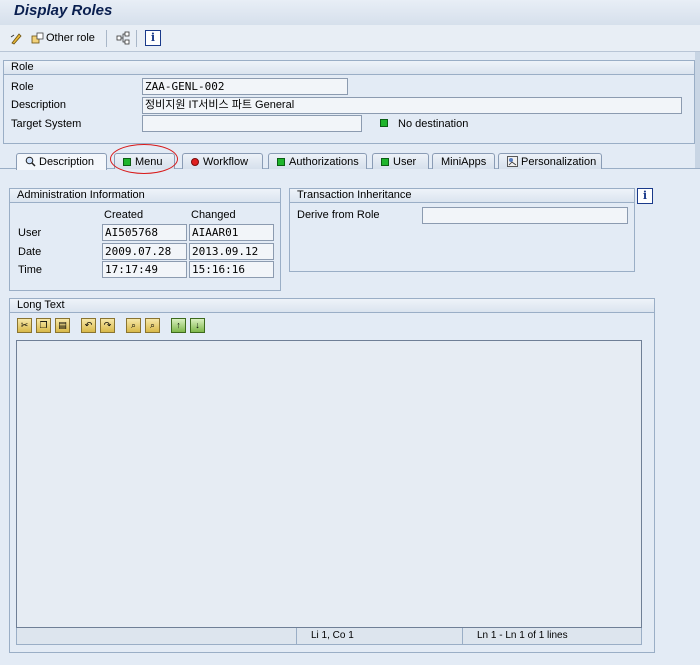 This screenshot has height=665, width=700. Describe the element at coordinates (462, 196) in the screenshot. I see `transaction-inheritance-title: Transaction Inheritance` at that location.